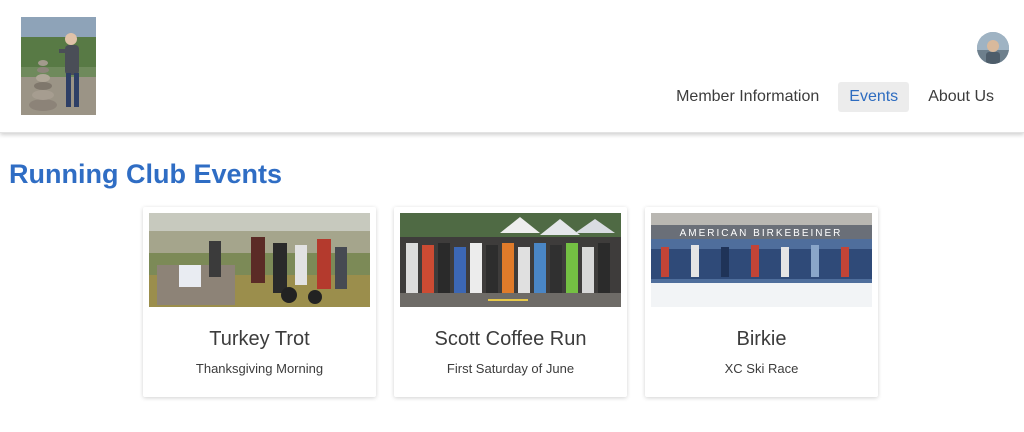 The height and width of the screenshot is (432, 1024). What do you see at coordinates (831, 97) in the screenshot?
I see `main-nav: Member Information Events About Us` at bounding box center [831, 97].